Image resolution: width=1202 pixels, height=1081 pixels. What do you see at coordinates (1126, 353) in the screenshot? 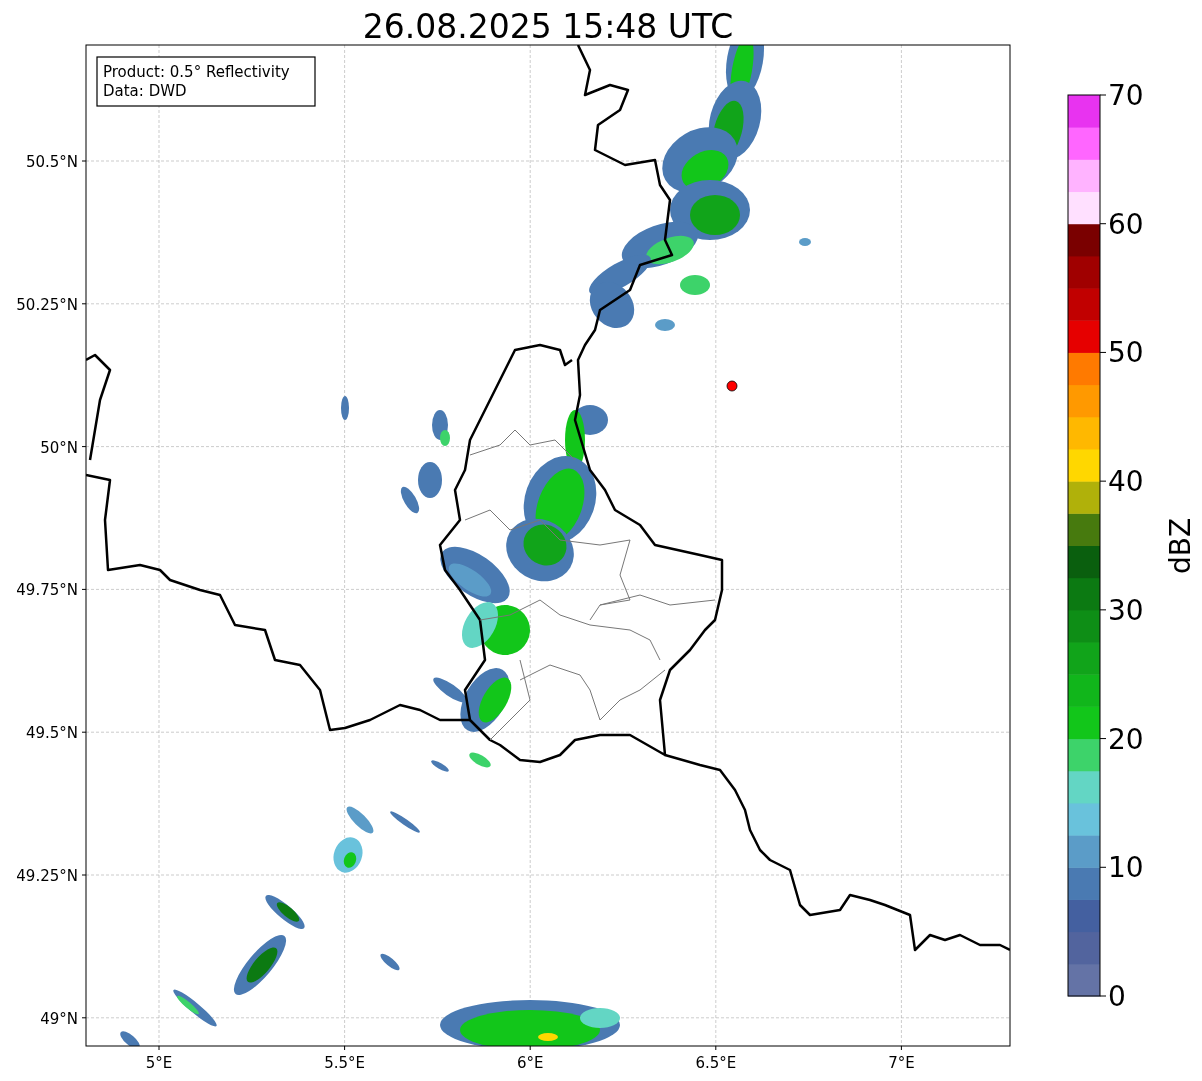
I see `colorbar-tick-label: 50` at bounding box center [1126, 353].